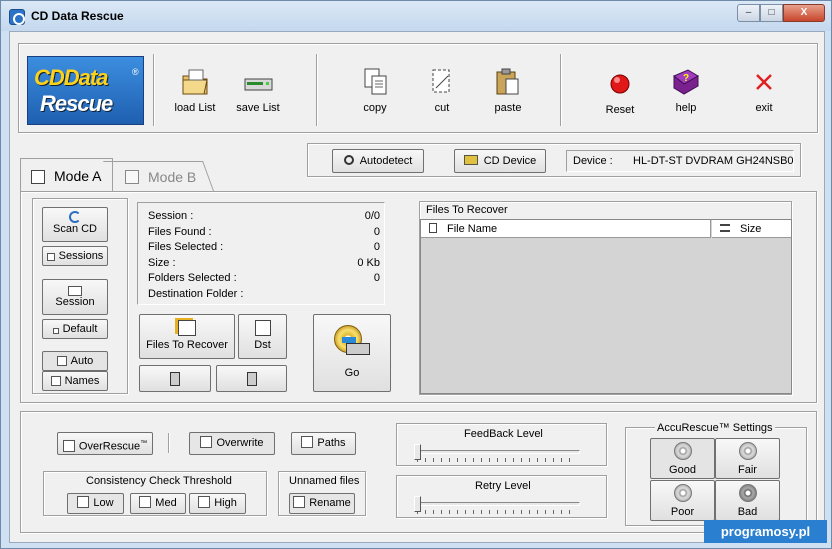 The height and width of the screenshot is (549, 832). Describe the element at coordinates (80, 329) in the screenshot. I see `default-label: Default` at that location.